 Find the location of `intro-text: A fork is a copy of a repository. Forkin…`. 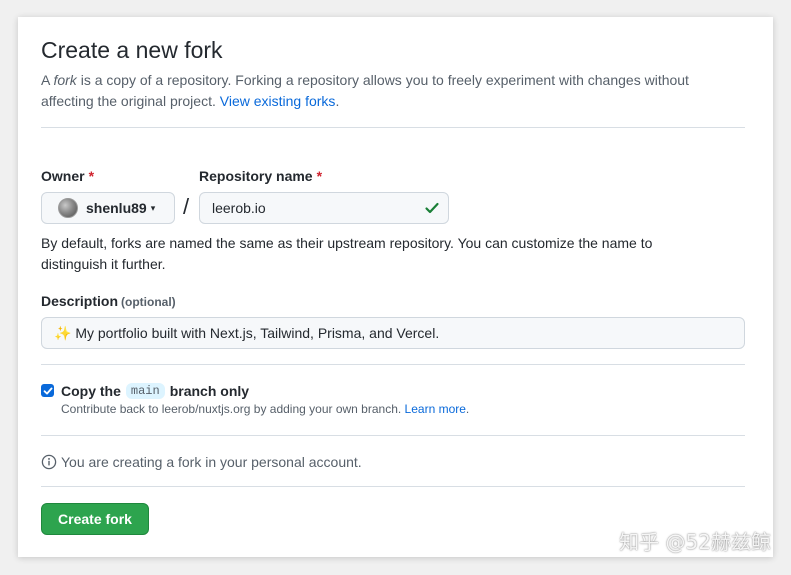

intro-text: A fork is a copy of a repository. Forkin… is located at coordinates (391, 91).